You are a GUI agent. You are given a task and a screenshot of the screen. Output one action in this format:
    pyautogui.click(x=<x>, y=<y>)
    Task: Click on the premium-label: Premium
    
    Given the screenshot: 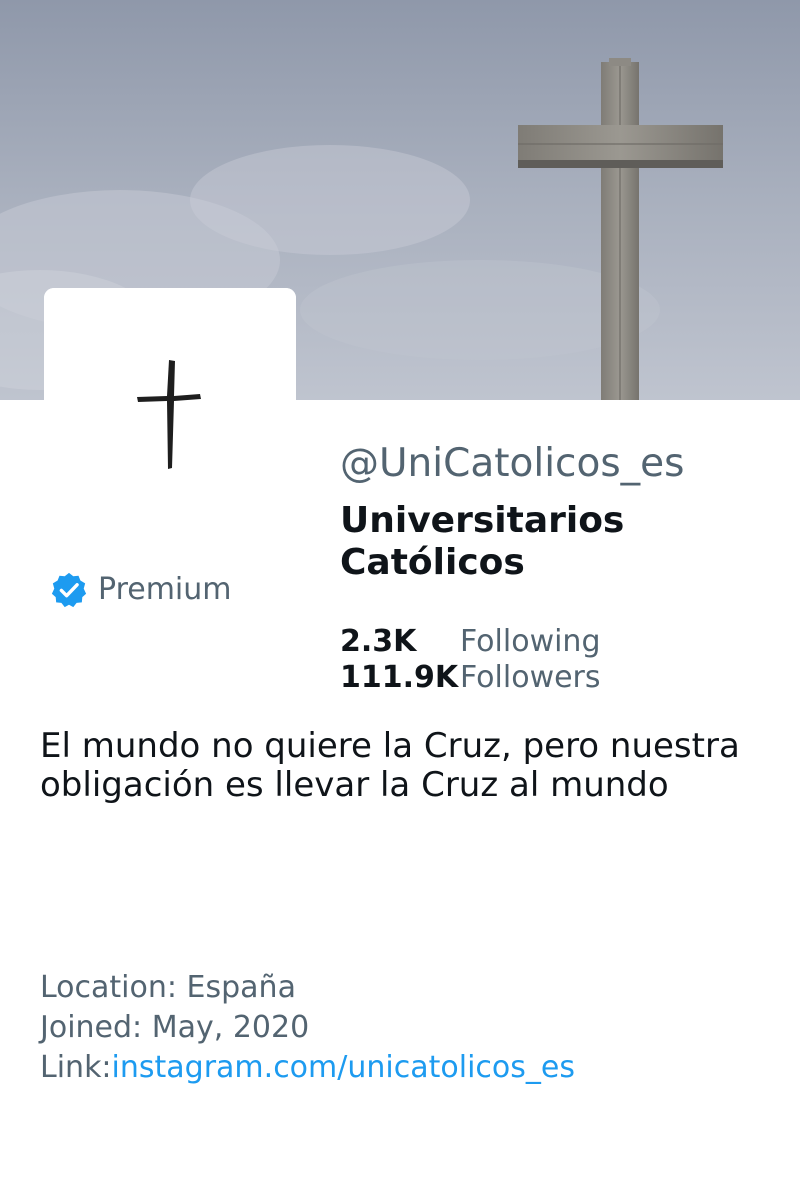 What is the action you would take?
    pyautogui.click(x=165, y=589)
    